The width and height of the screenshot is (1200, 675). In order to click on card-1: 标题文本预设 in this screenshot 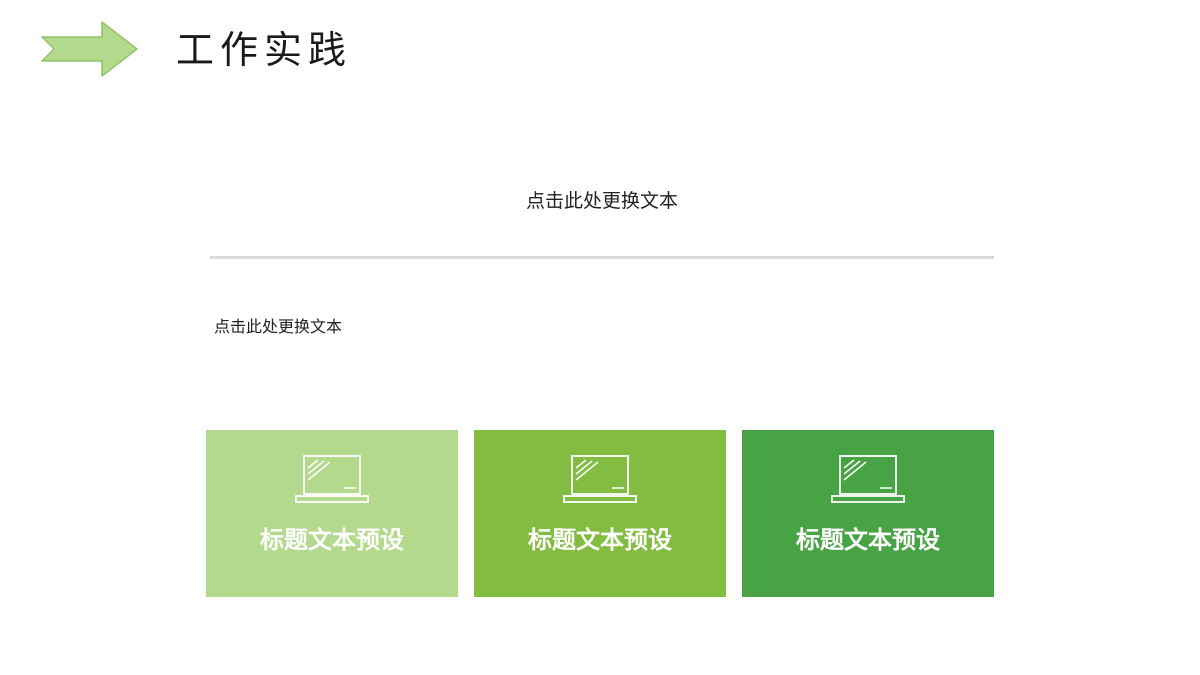, I will do `click(332, 513)`.